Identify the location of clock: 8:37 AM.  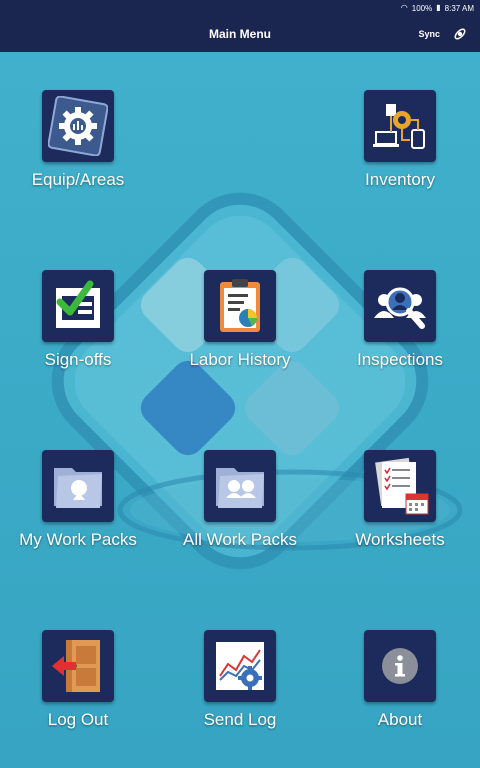
(459, 8).